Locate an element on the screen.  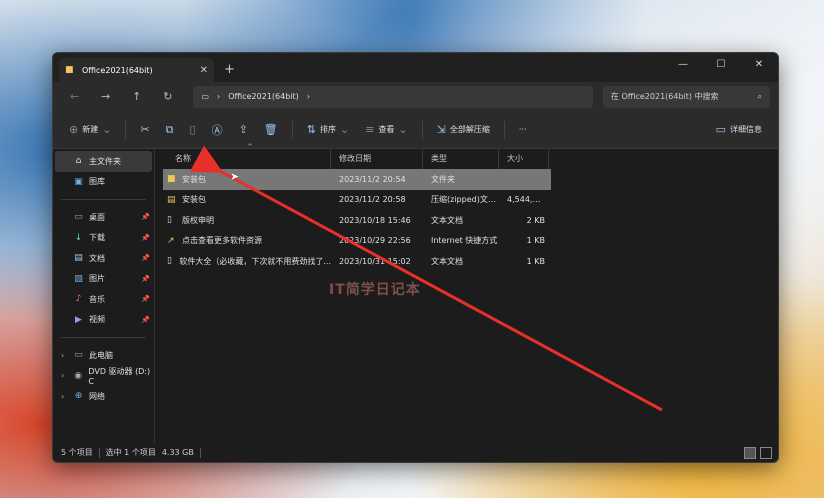
sidebar-item-label: 主文件夹 is located at coordinates (105, 161).